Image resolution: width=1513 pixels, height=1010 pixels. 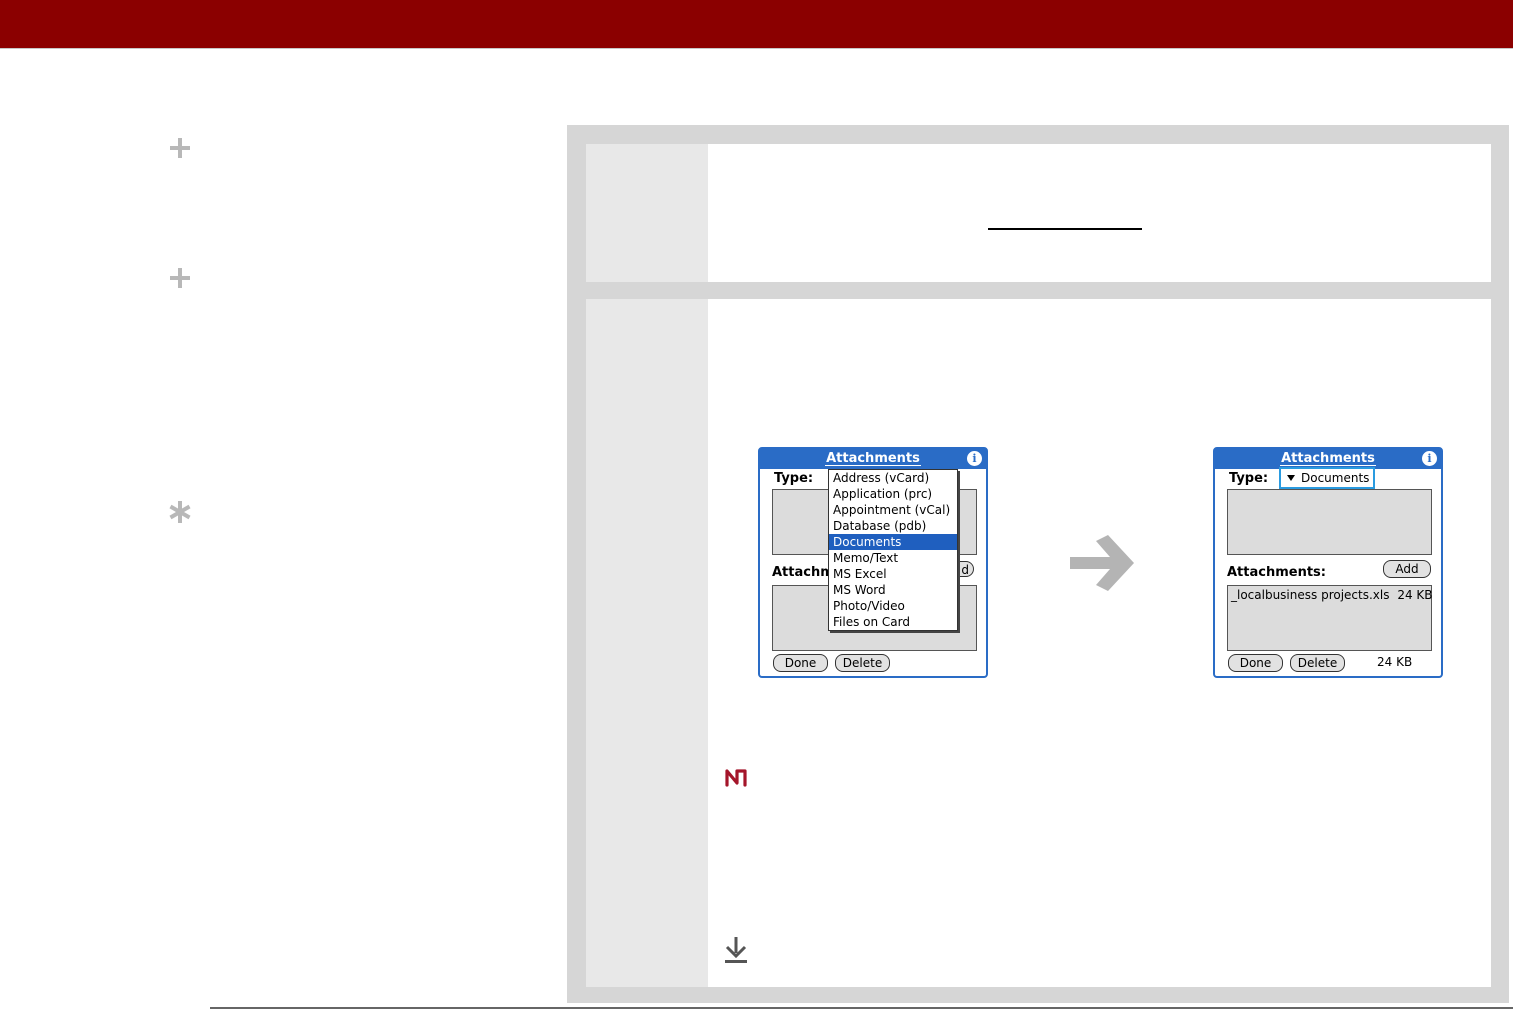 I want to click on attachments-label: Attachm, so click(x=803, y=572).